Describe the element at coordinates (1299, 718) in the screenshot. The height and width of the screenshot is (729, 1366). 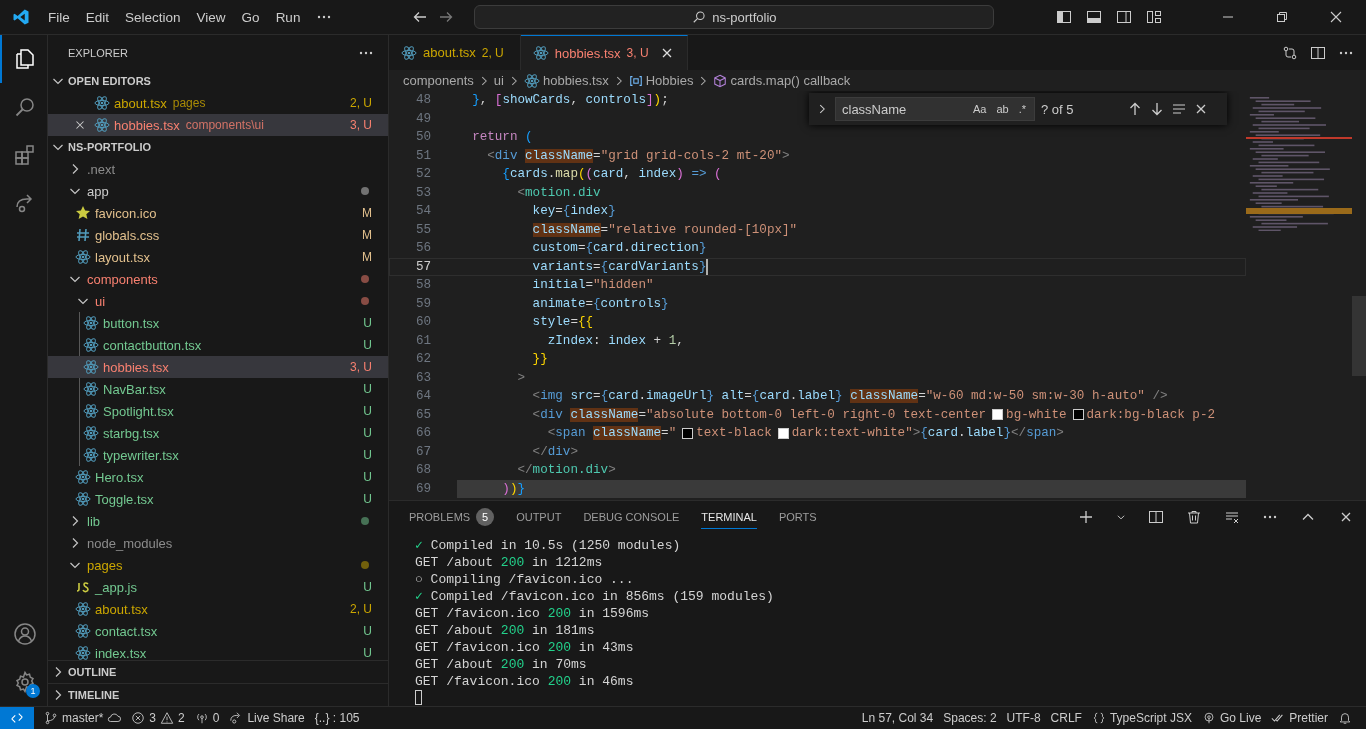
I see `status-item: Prettier` at that location.